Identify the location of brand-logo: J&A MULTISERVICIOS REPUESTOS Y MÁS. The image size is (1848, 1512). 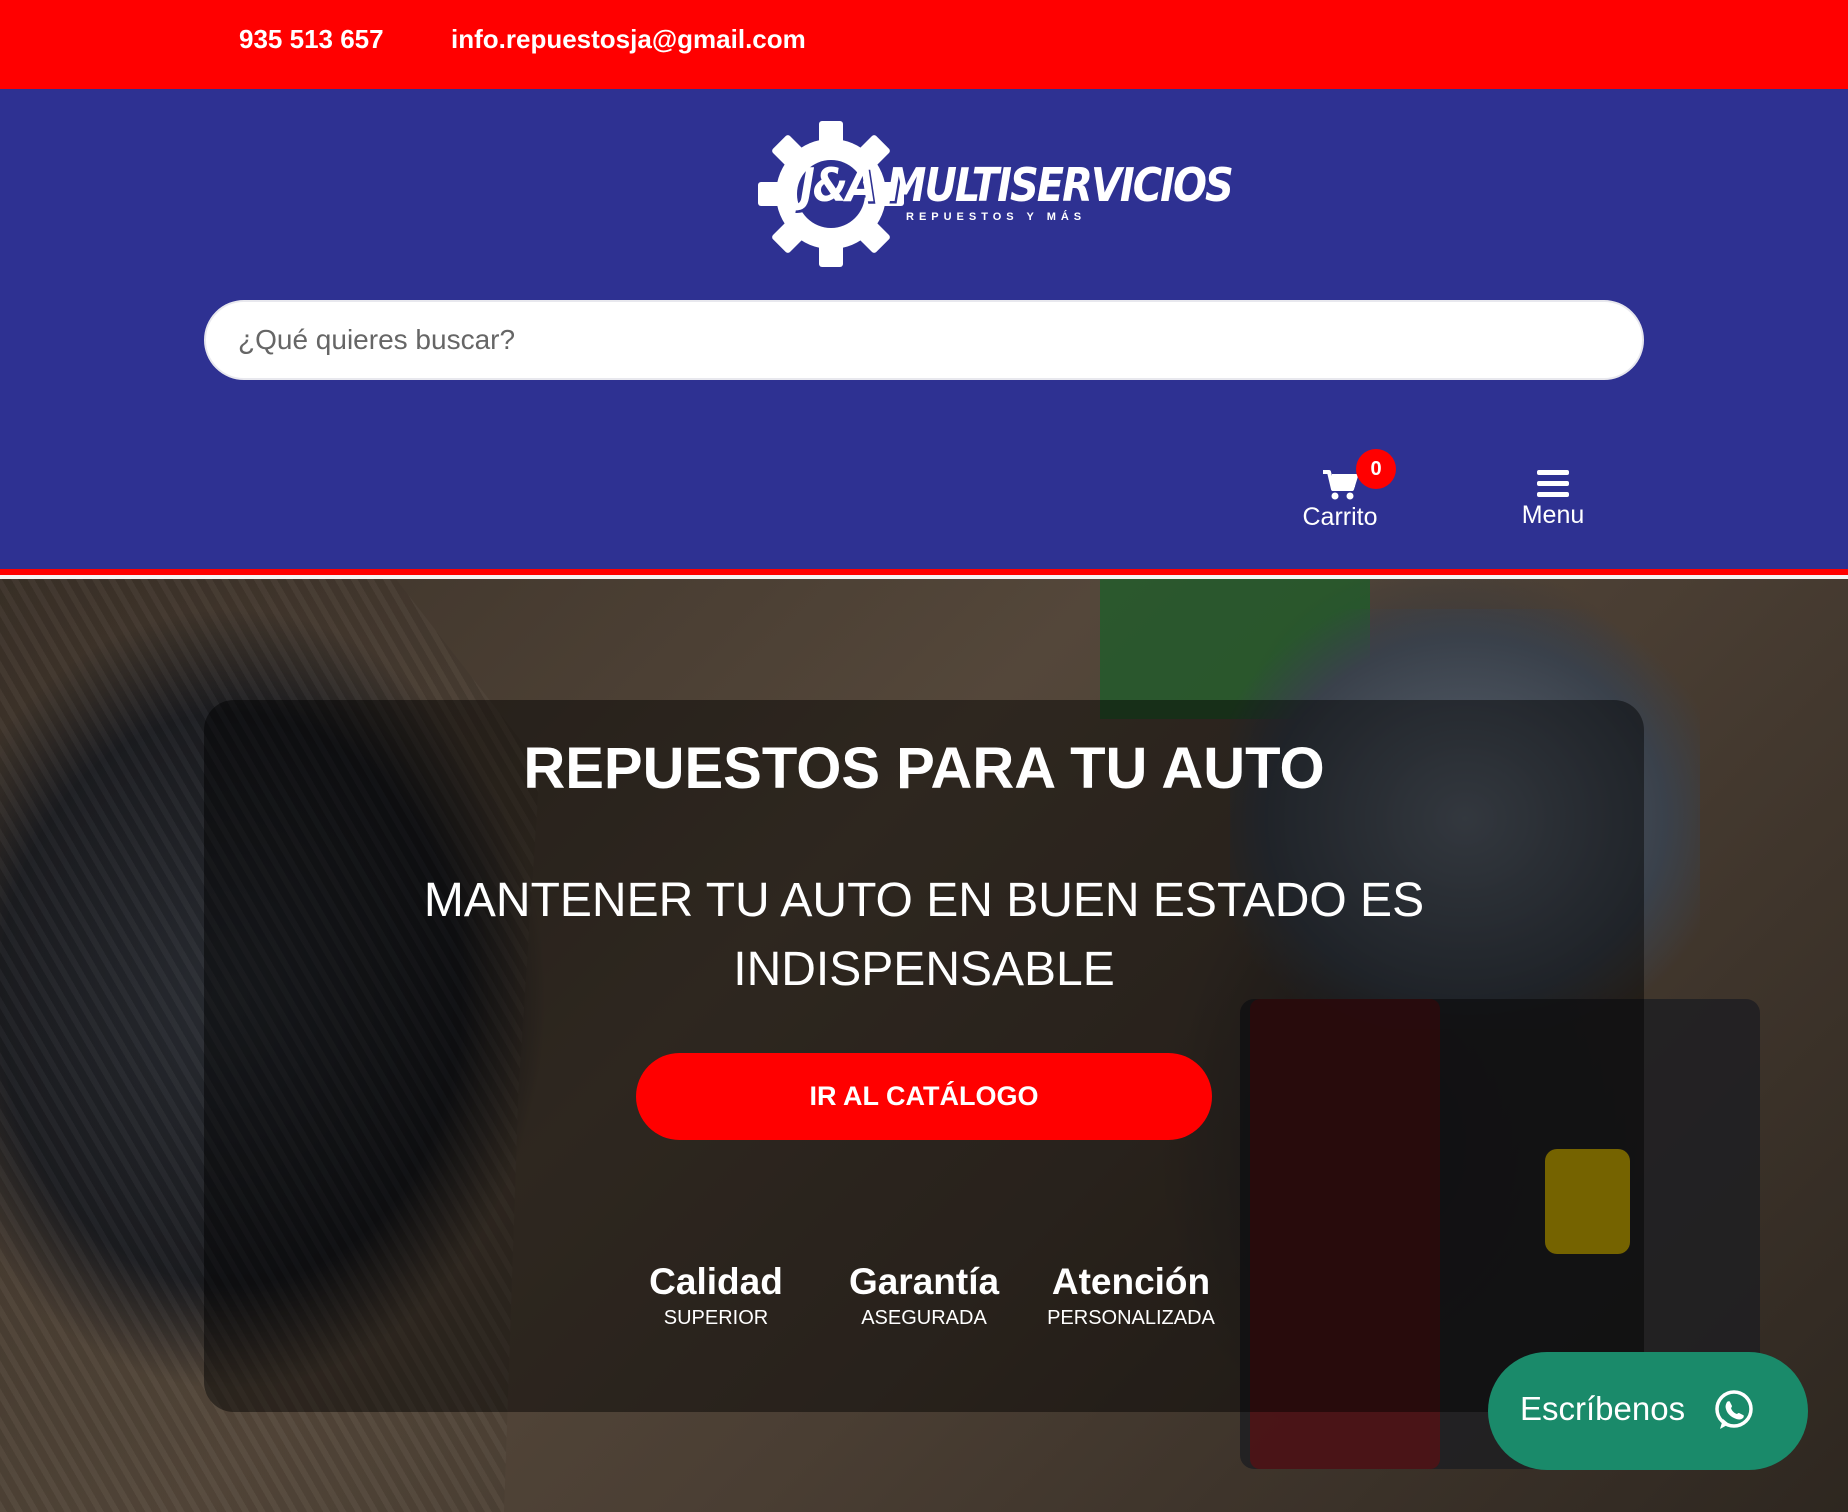
(995, 194).